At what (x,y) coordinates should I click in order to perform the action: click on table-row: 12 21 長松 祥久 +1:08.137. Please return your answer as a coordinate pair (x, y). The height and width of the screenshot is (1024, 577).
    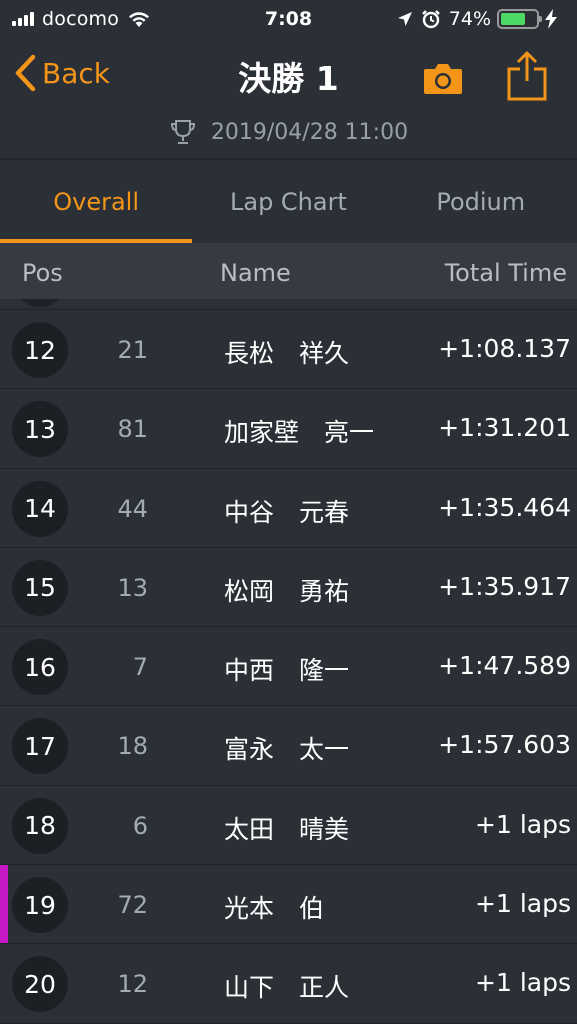
    Looking at the image, I should click on (288, 350).